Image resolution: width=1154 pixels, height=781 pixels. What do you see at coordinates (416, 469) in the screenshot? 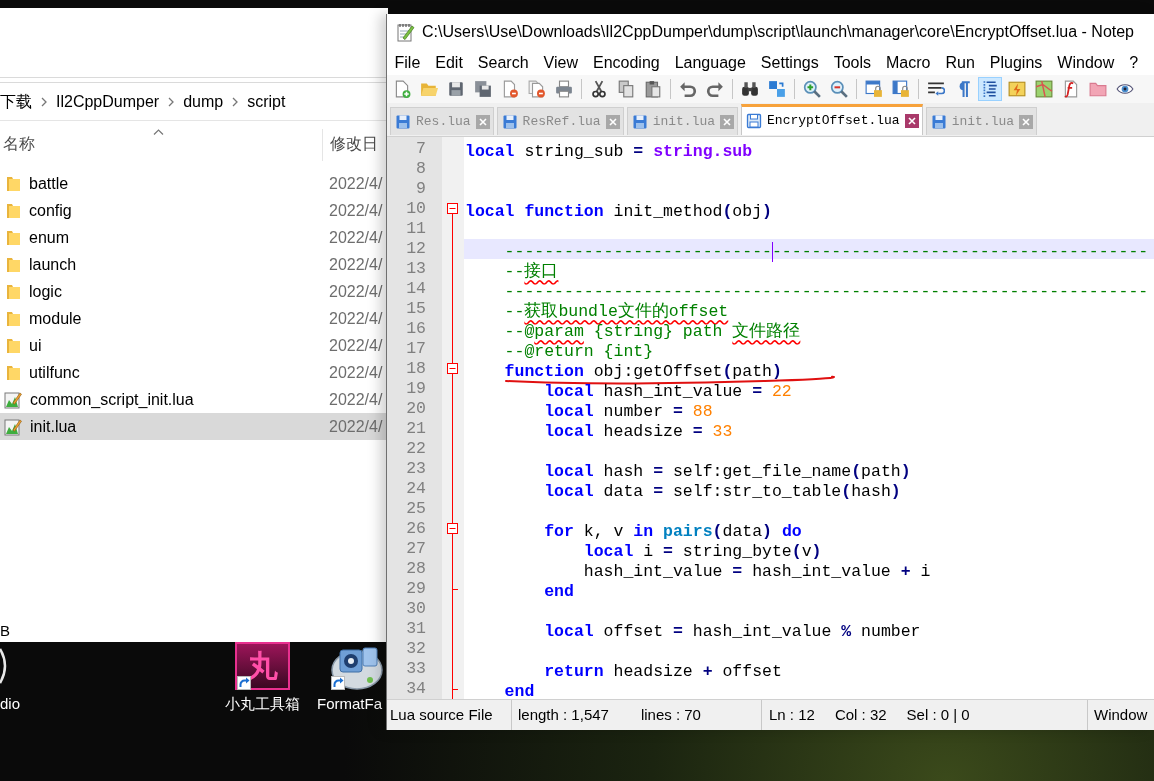
I see `line-number: 23` at bounding box center [416, 469].